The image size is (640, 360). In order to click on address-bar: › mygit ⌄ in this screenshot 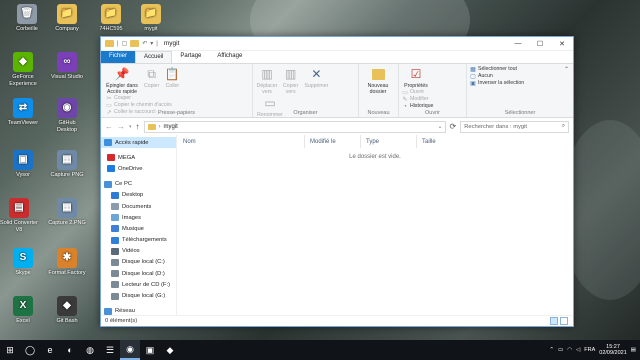, I will do `click(294, 126)`.